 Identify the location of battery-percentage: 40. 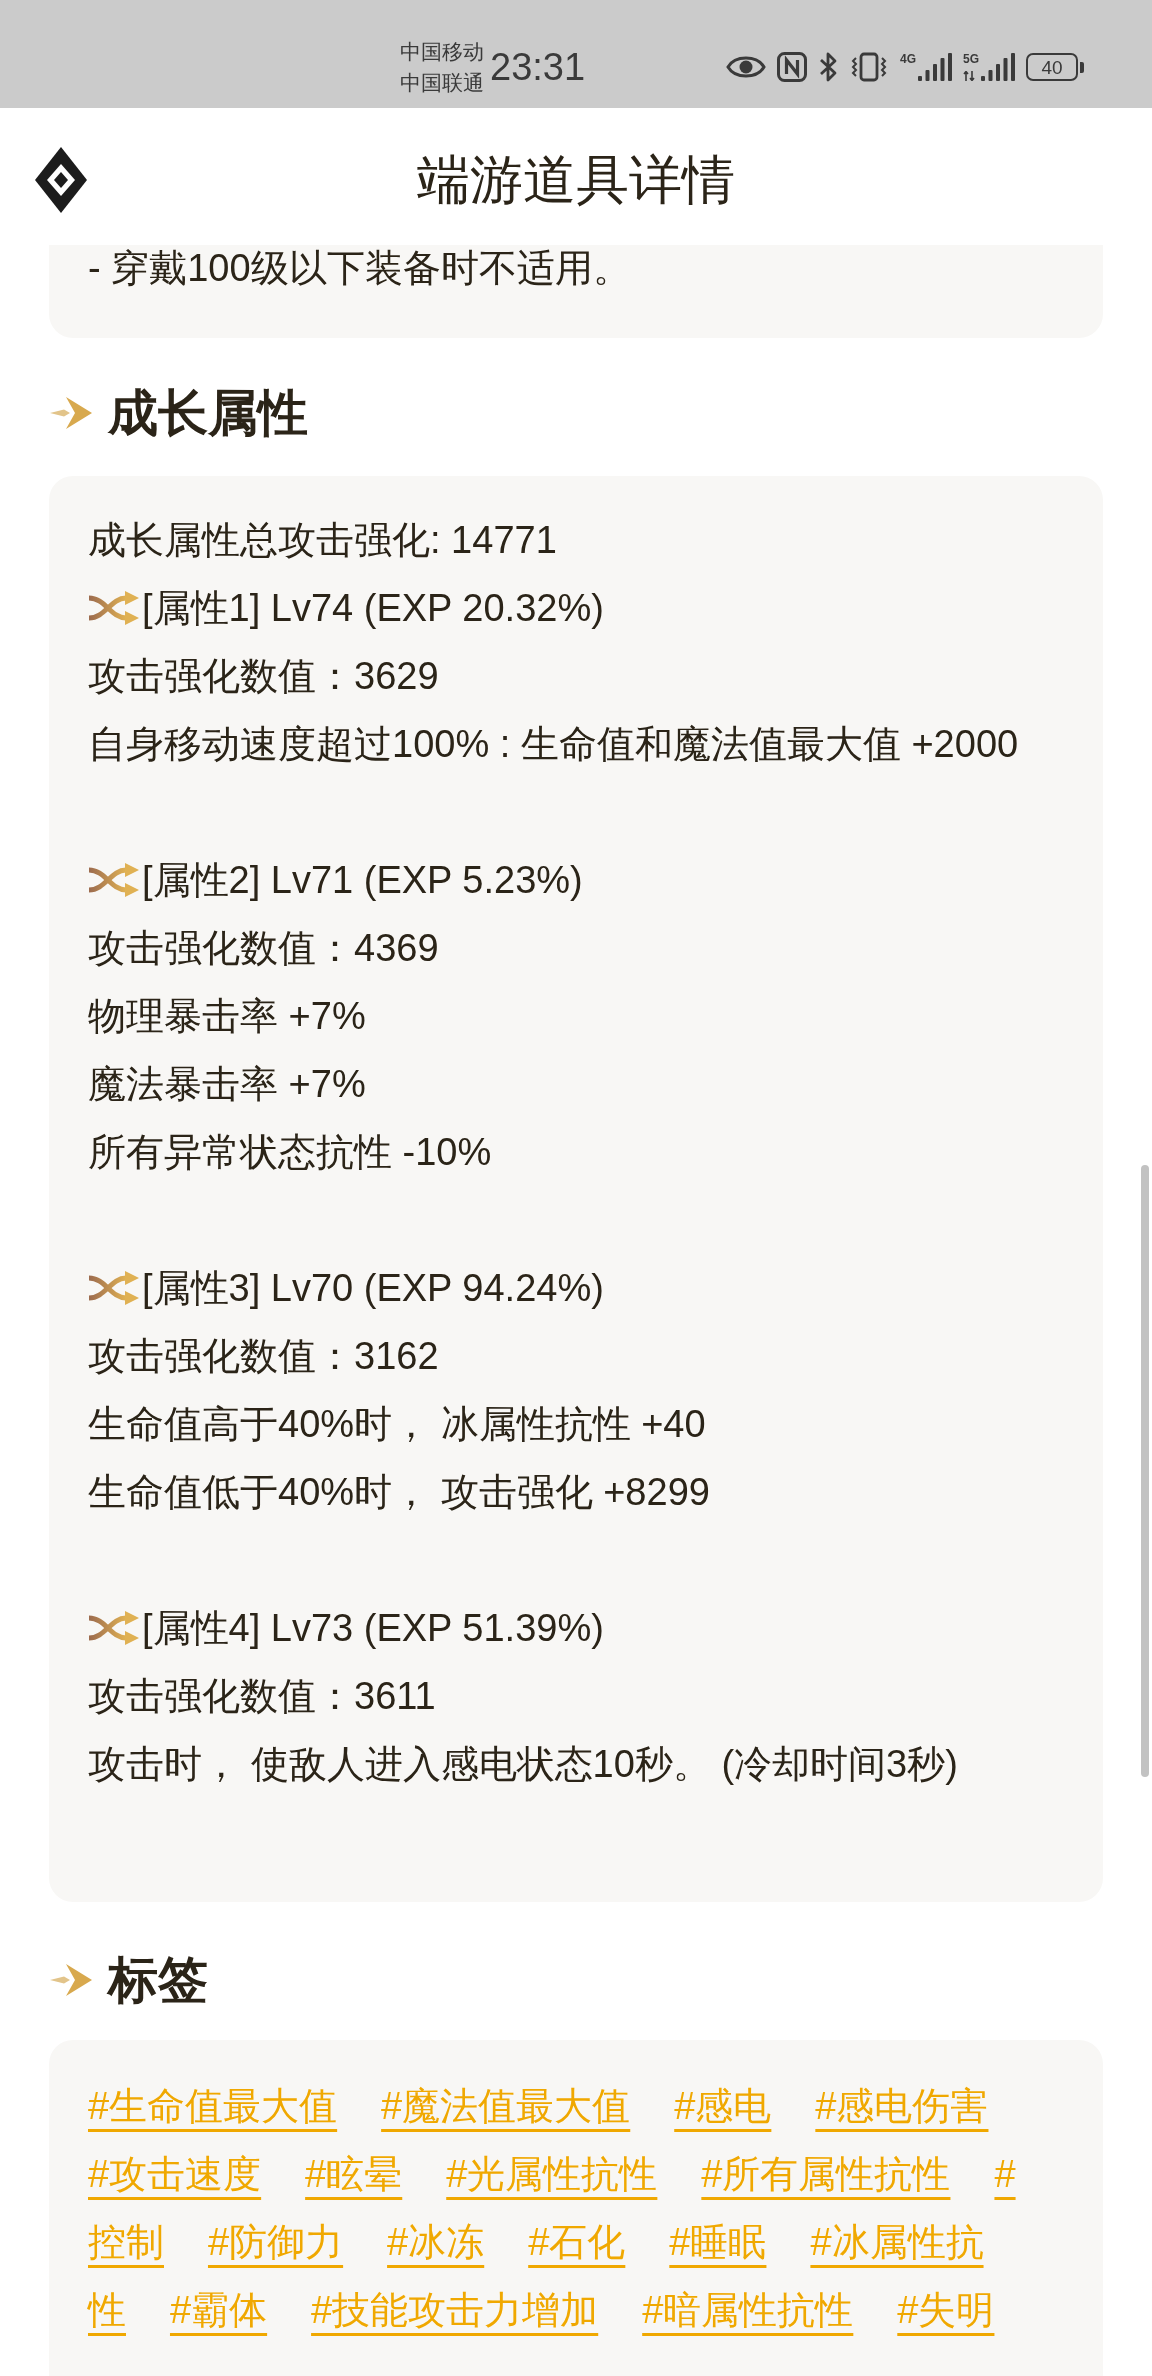
(1052, 67).